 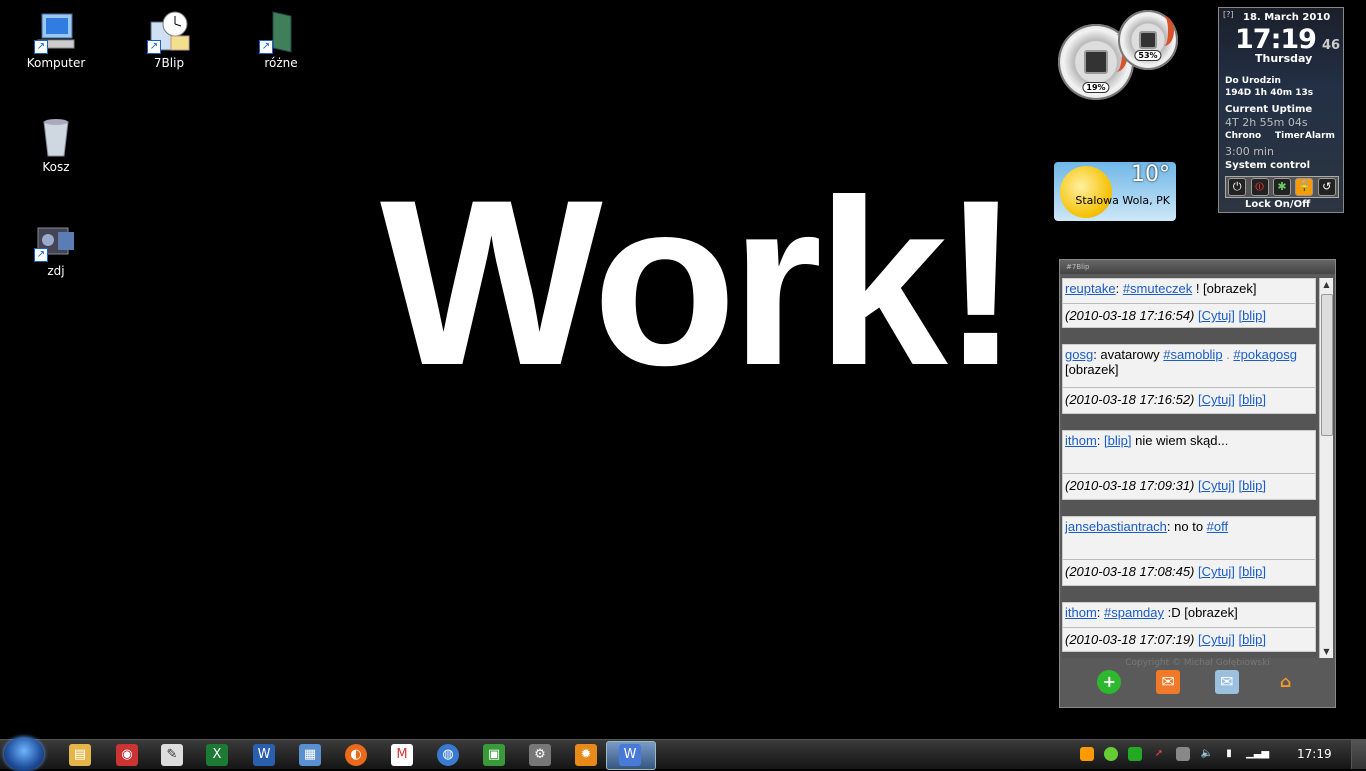 I want to click on post-user-link: reuptake, so click(x=1090, y=288).